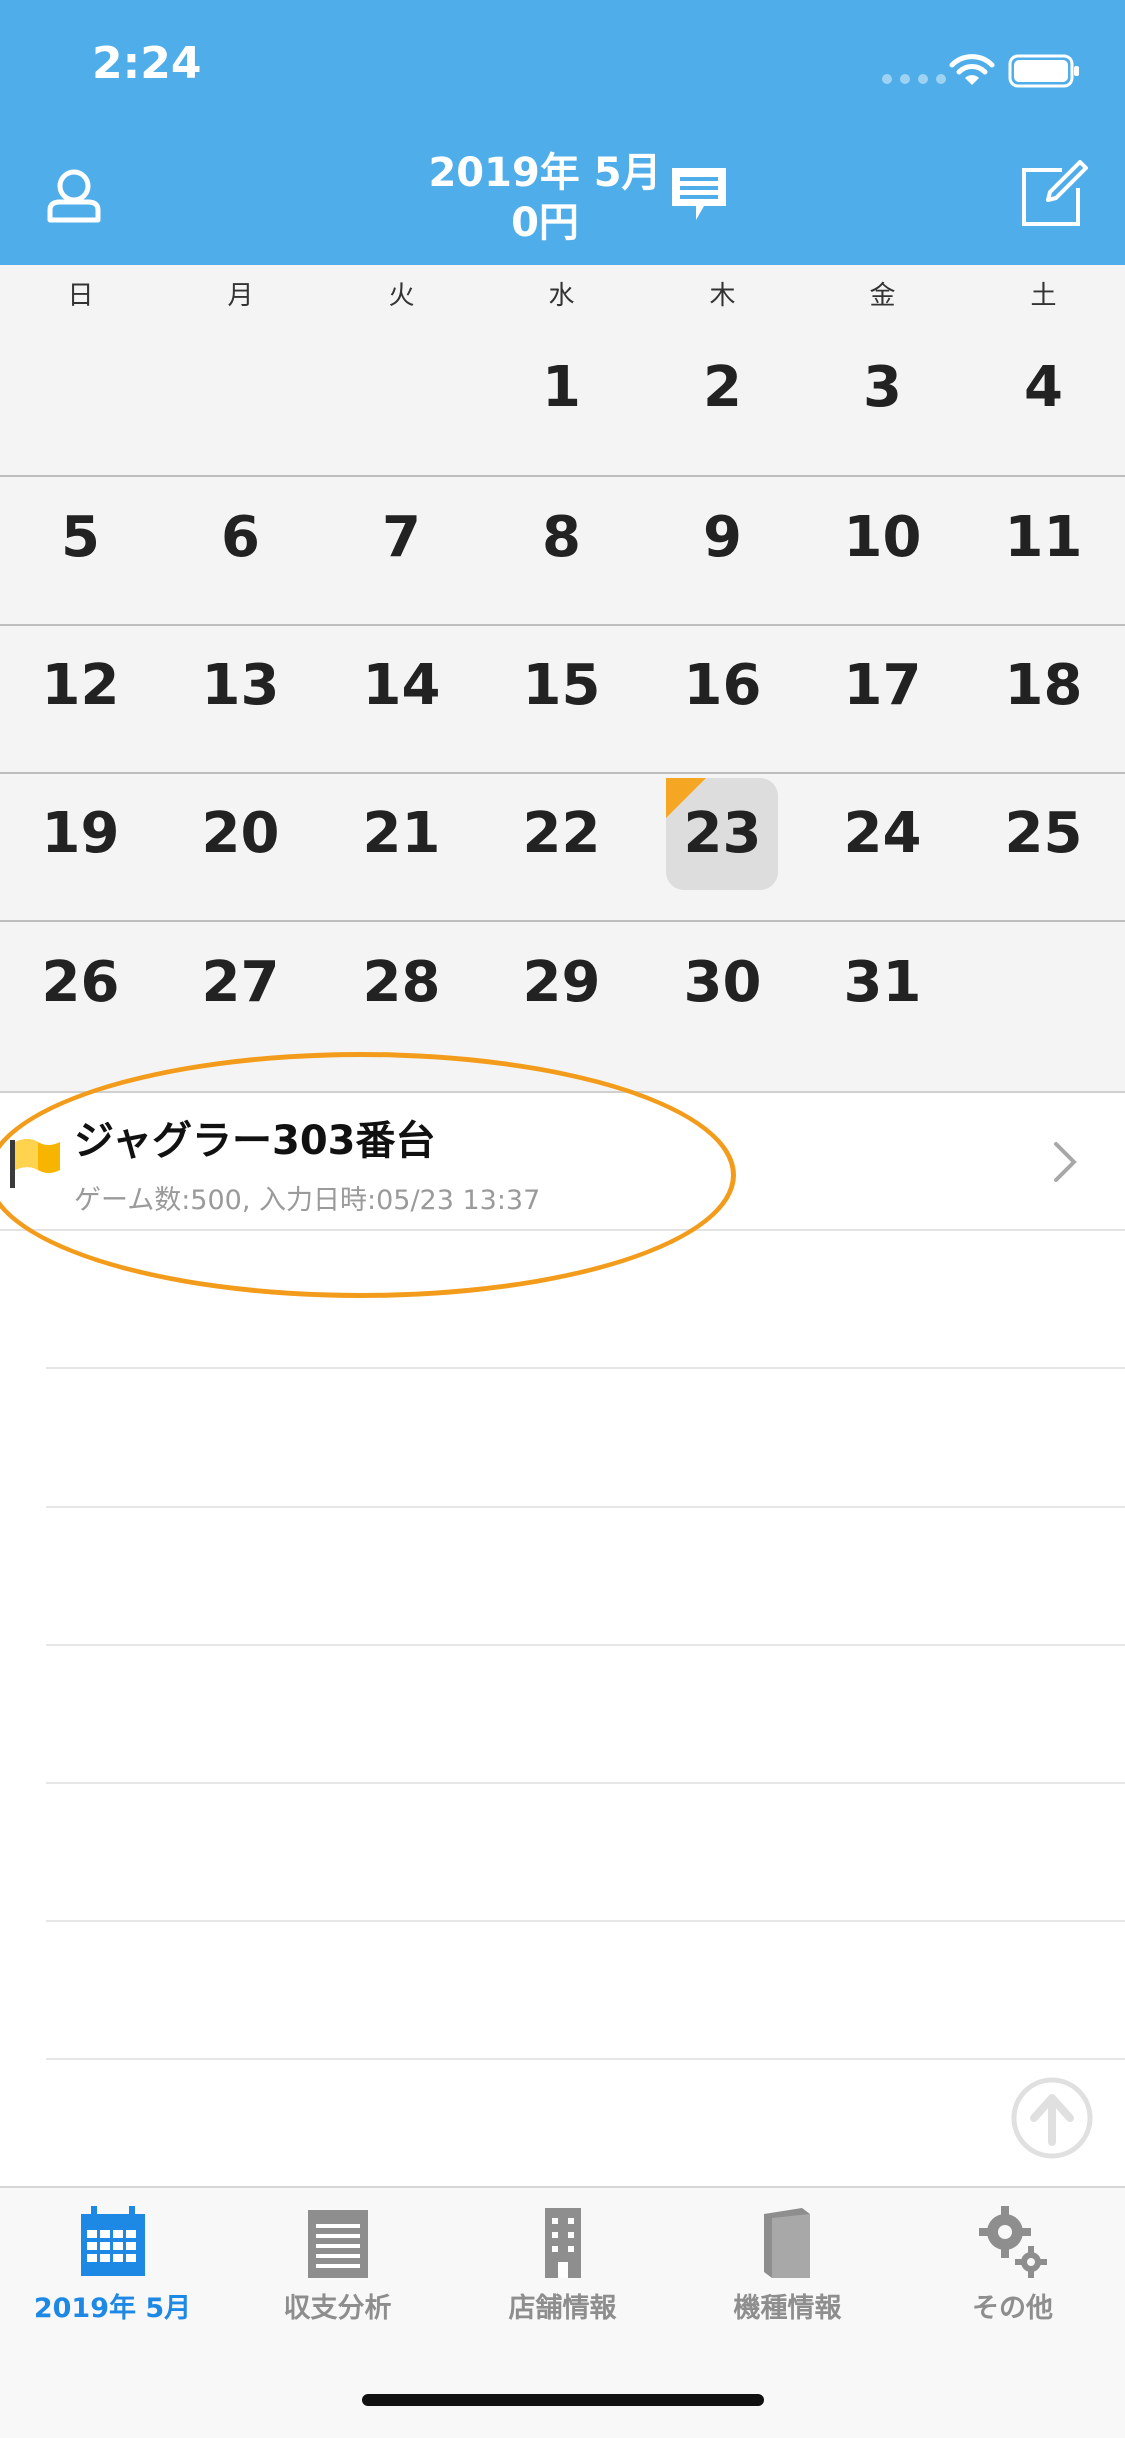 The image size is (1125, 2438). Describe the element at coordinates (80, 537) in the screenshot. I see `calendar-day: 5` at that location.